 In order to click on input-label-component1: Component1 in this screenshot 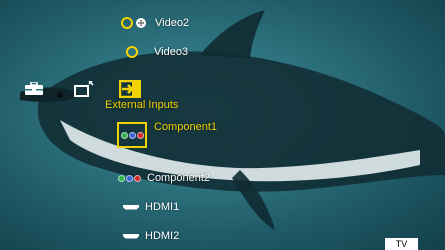, I will do `click(185, 127)`.